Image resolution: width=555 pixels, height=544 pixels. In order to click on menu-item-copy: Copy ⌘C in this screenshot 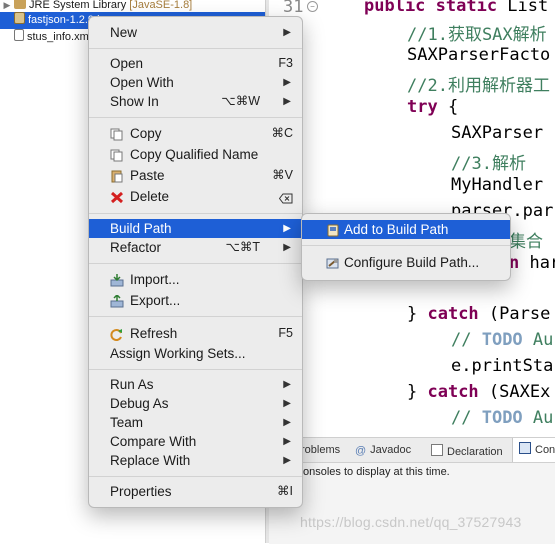, I will do `click(195, 133)`.